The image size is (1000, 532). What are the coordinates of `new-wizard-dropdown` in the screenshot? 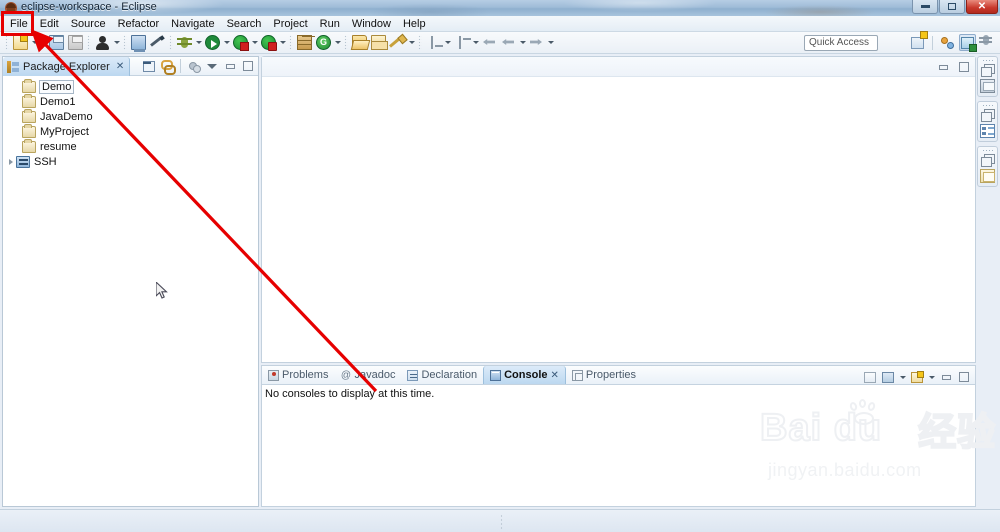 It's located at (34, 43).